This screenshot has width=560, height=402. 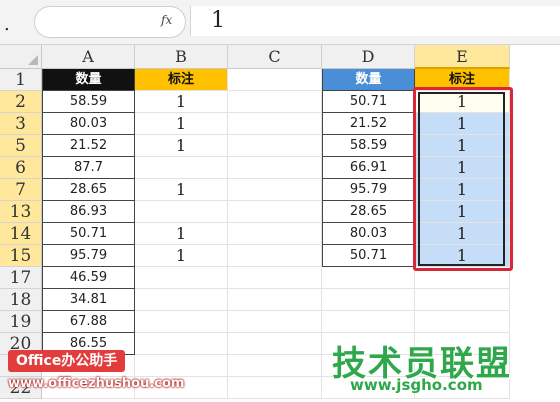 What do you see at coordinates (21, 146) in the screenshot?
I see `row-header: 5` at bounding box center [21, 146].